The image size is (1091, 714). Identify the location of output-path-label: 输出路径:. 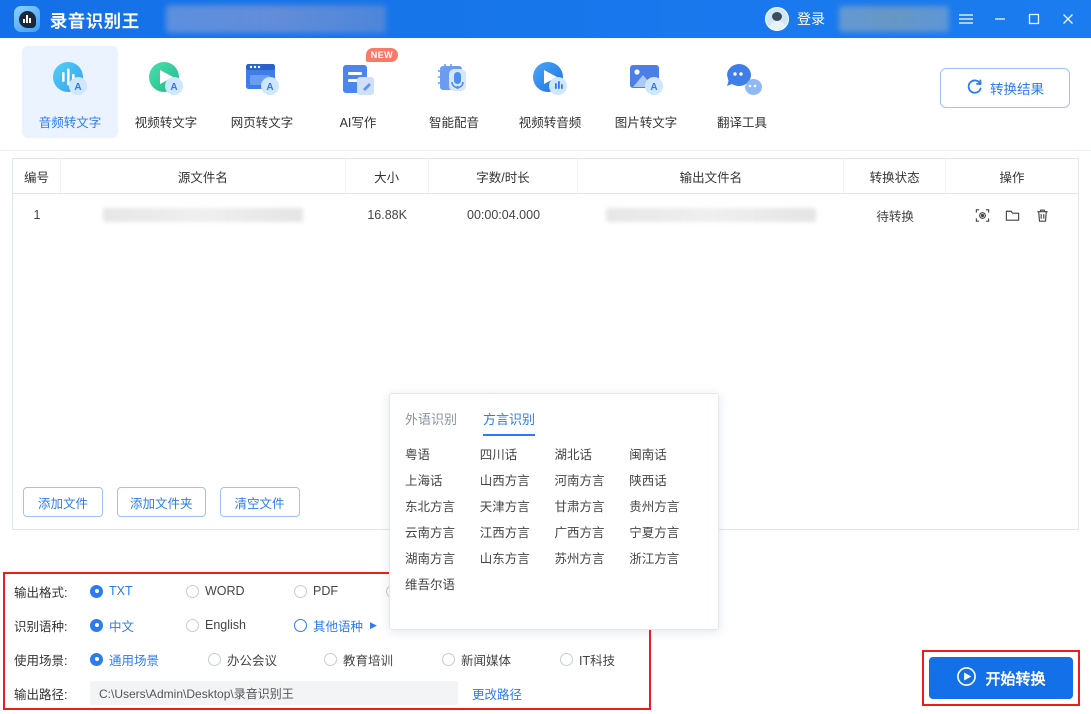
(41, 694).